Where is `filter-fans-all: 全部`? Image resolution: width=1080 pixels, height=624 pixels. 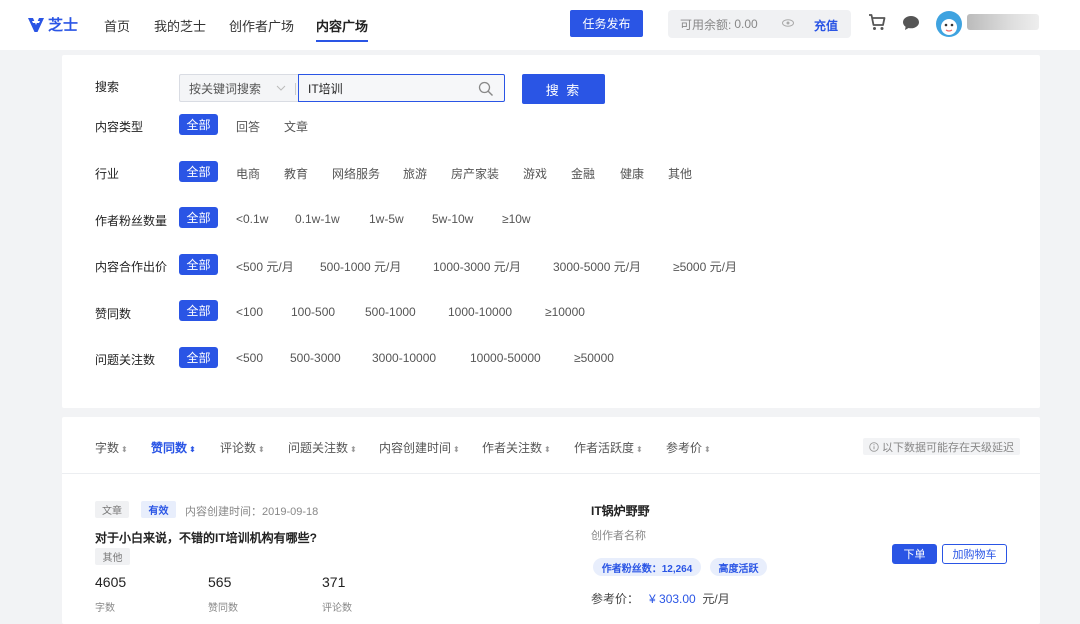 filter-fans-all: 全部 is located at coordinates (198, 217).